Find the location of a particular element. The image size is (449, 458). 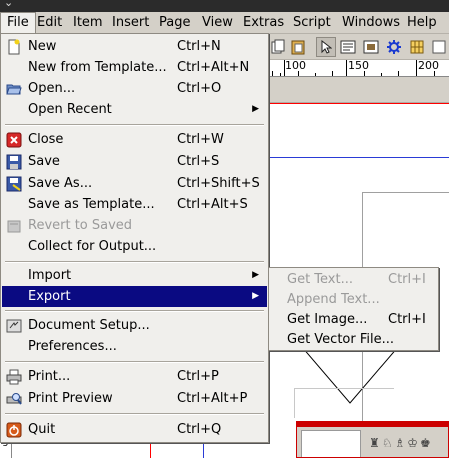

quit-icon is located at coordinates (14, 430).